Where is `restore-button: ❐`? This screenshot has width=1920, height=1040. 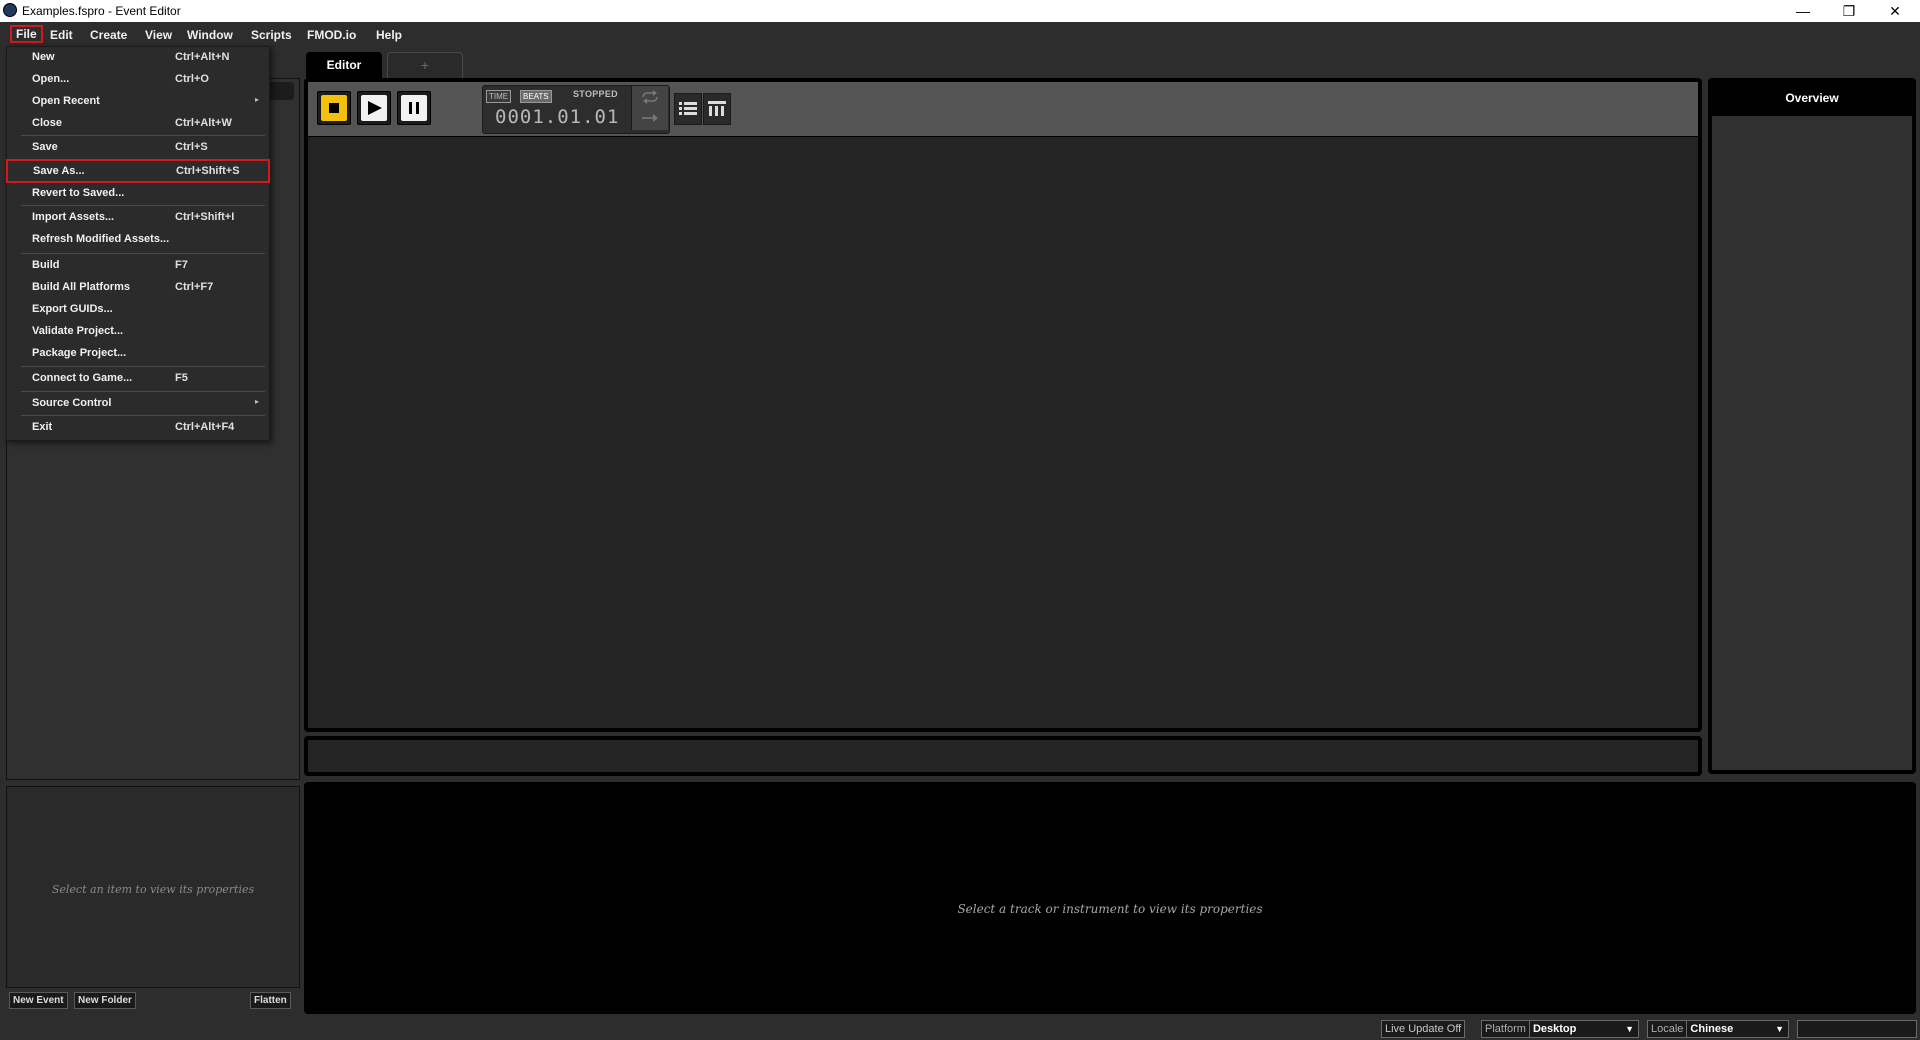
restore-button: ❐ is located at coordinates (1849, 11).